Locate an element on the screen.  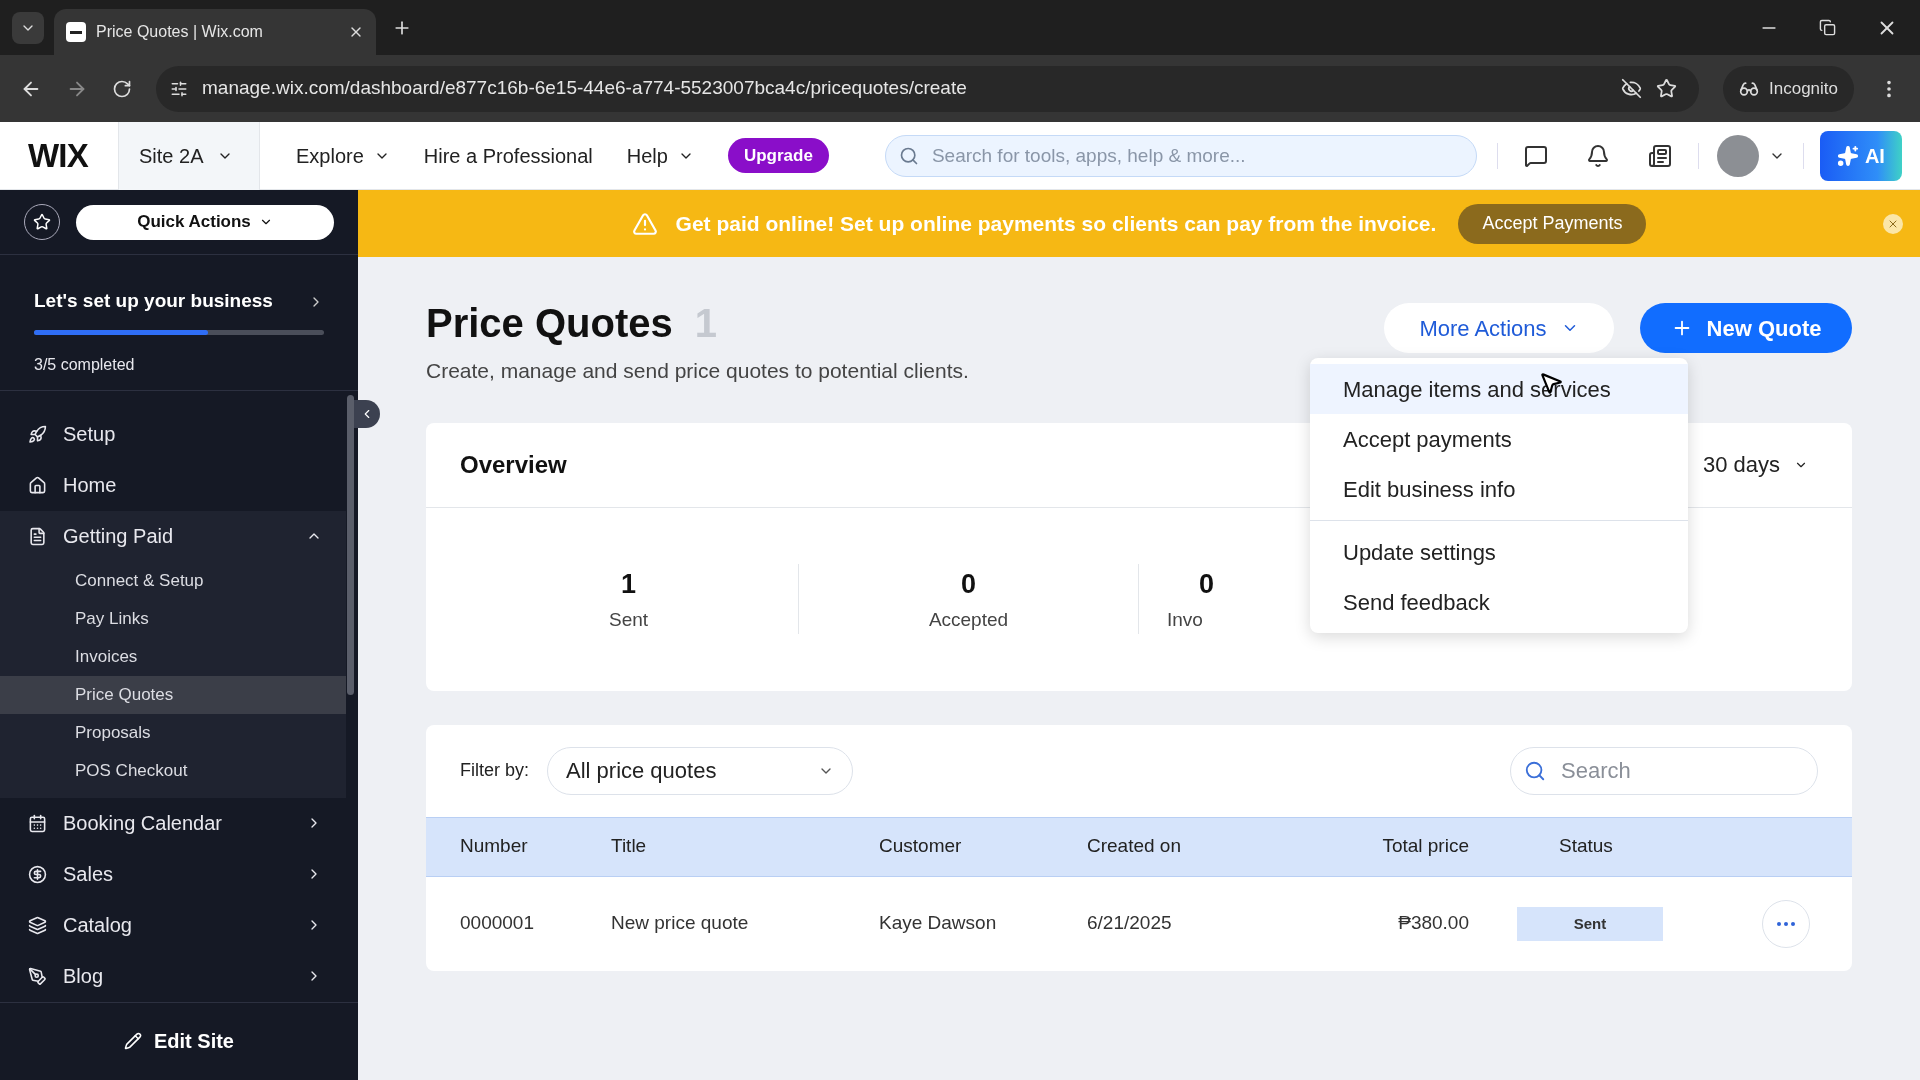
accept-payments-button: Accept Payments is located at coordinates (1552, 223).